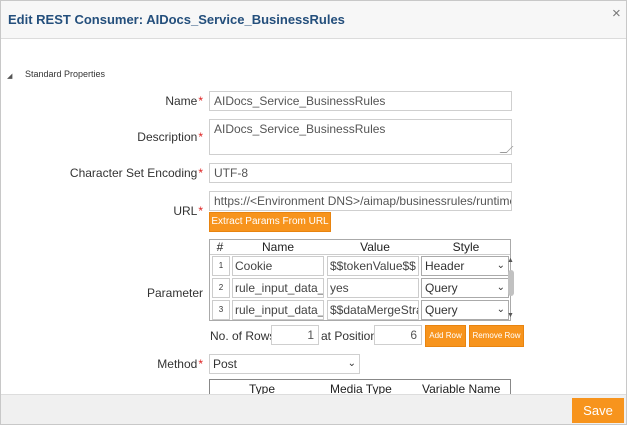  Describe the element at coordinates (598, 410) in the screenshot. I see `save-button: Save` at that location.